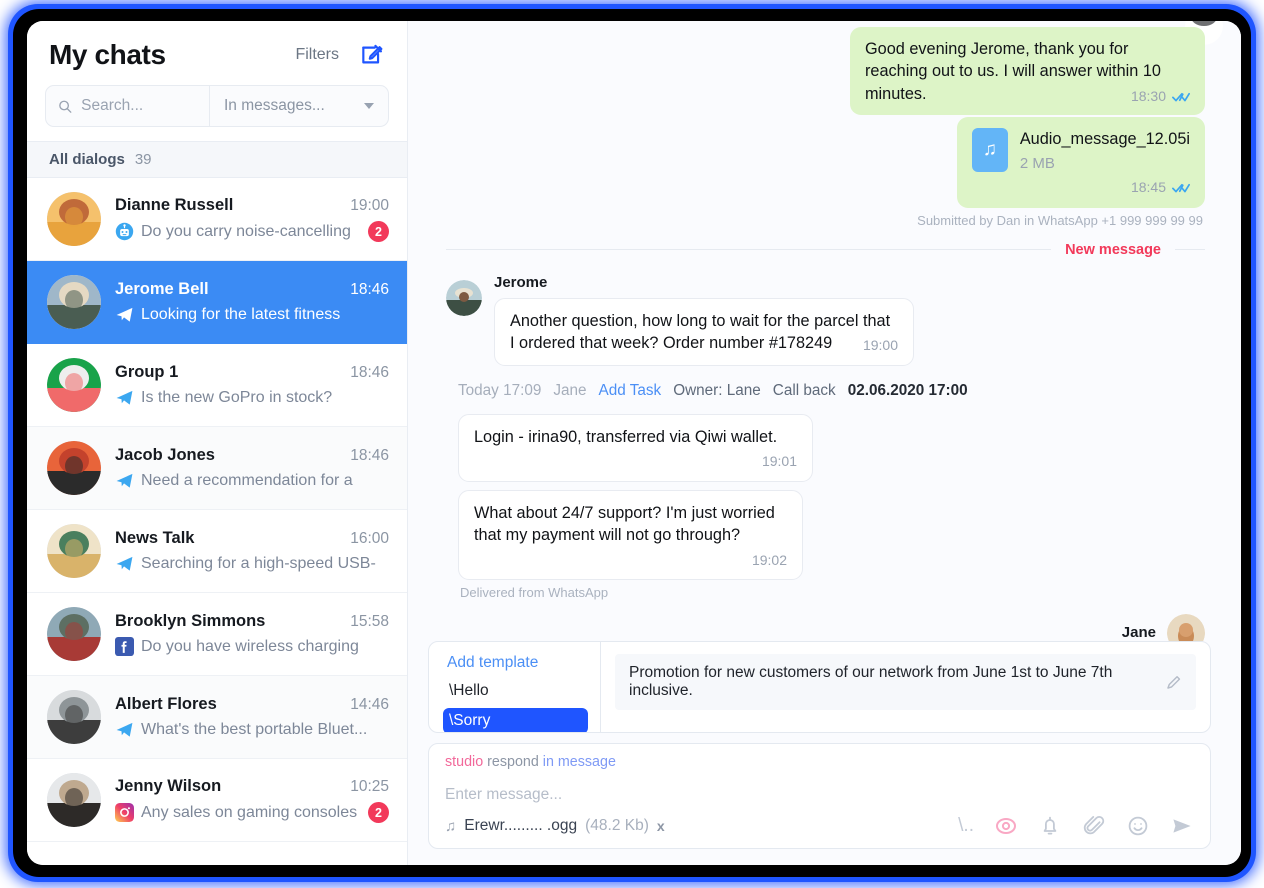 The height and width of the screenshot is (888, 1264). What do you see at coordinates (515, 663) in the screenshot?
I see `add-template-button: Add template` at bounding box center [515, 663].